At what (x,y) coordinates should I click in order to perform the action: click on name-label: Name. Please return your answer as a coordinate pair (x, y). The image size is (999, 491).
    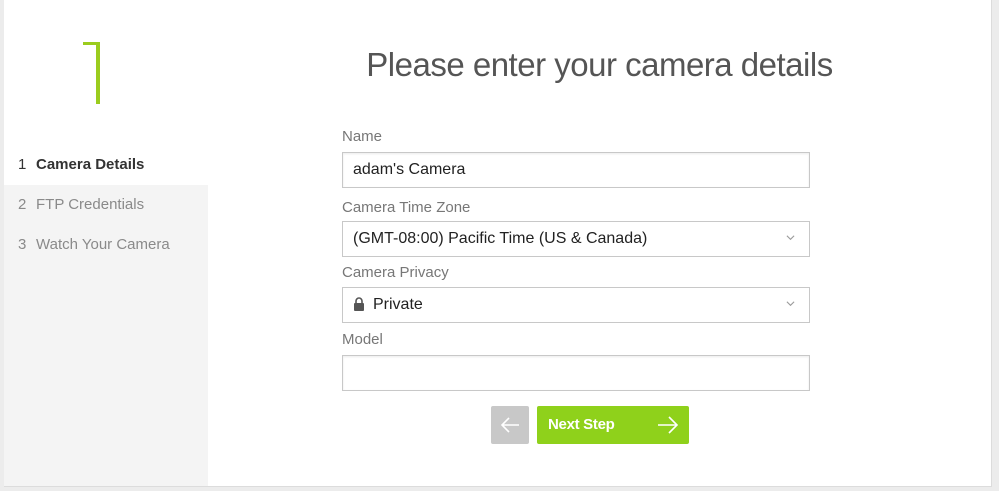
    Looking at the image, I should click on (362, 136).